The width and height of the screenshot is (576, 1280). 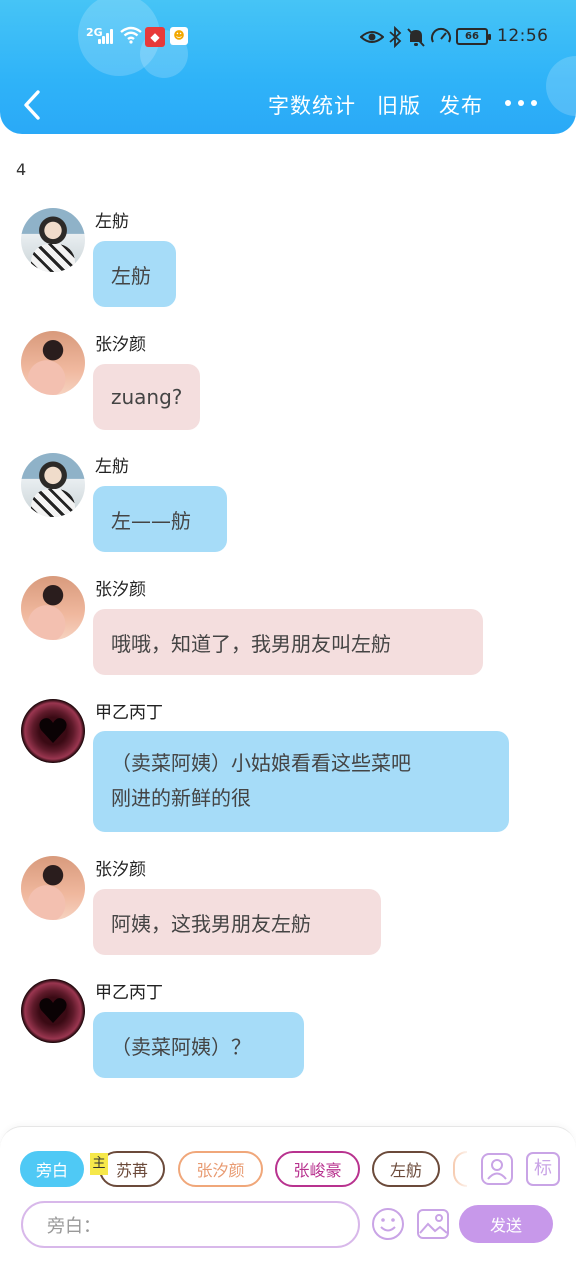 I want to click on message-bubble: （卖菜阿姨）？, so click(x=198, y=1045).